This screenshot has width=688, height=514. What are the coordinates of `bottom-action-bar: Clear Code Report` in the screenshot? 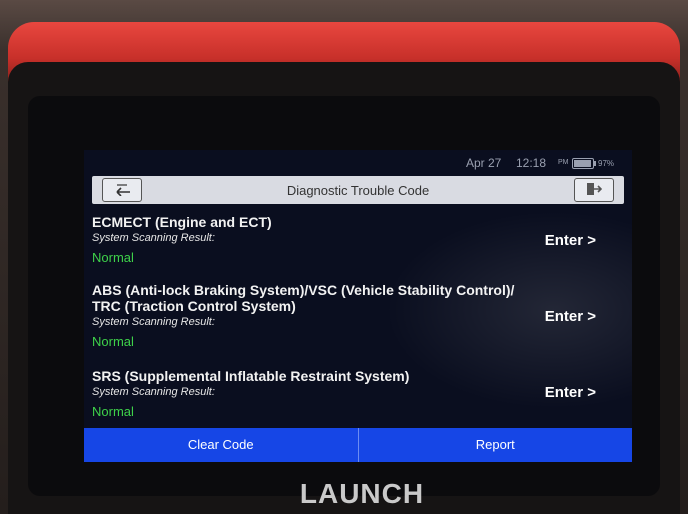 It's located at (358, 445).